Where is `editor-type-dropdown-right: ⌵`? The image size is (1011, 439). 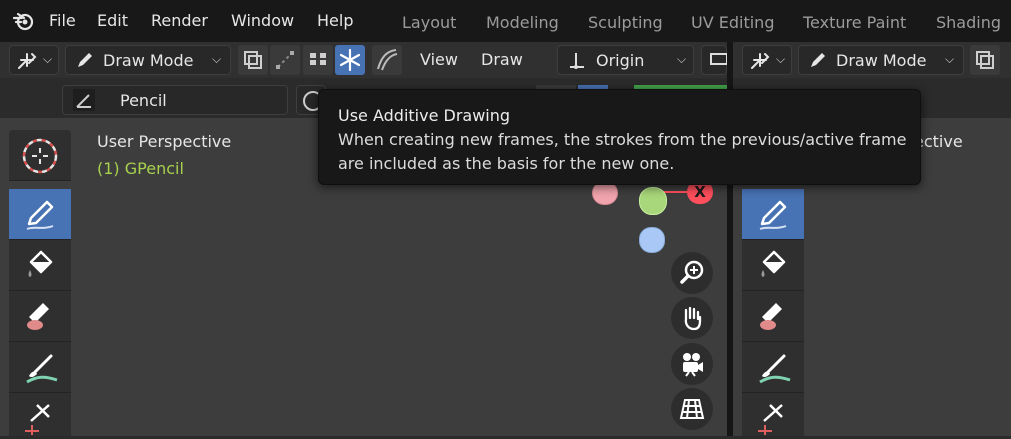
editor-type-dropdown-right: ⌵ is located at coordinates (767, 60).